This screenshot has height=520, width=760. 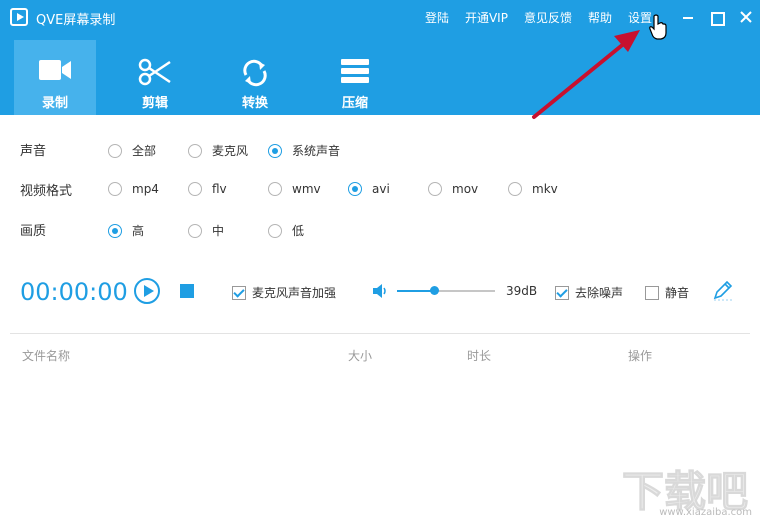 I want to click on sound-option-mic: 麦克风, so click(x=218, y=150).